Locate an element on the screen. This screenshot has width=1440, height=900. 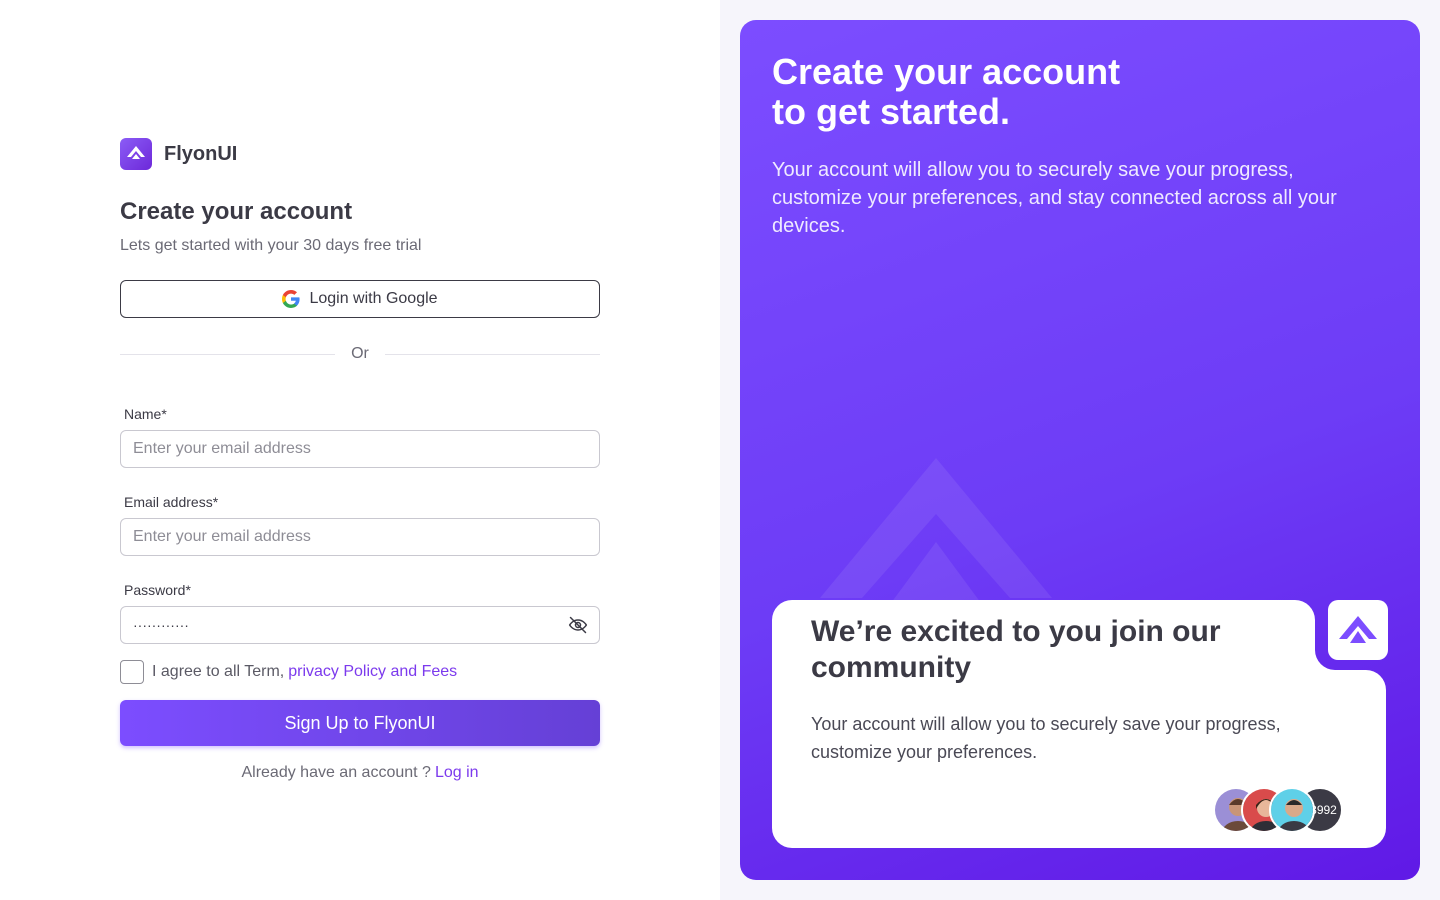
google-icon is located at coordinates (291, 299).